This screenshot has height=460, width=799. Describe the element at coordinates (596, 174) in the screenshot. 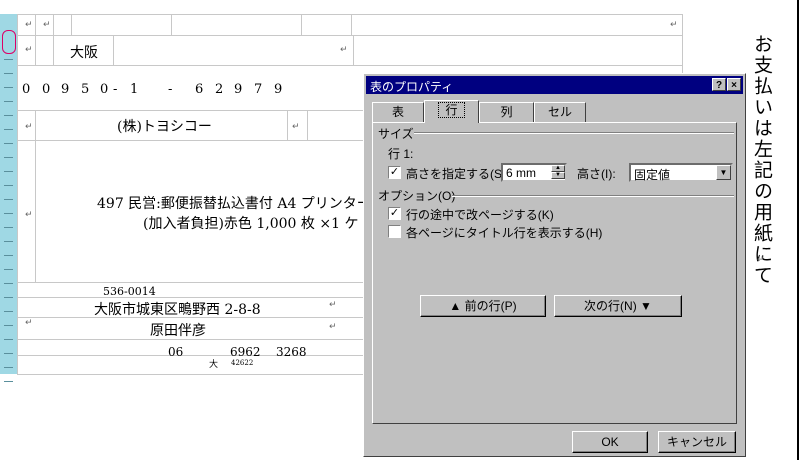

I see `height-mode-label: 高さ(I):` at that location.